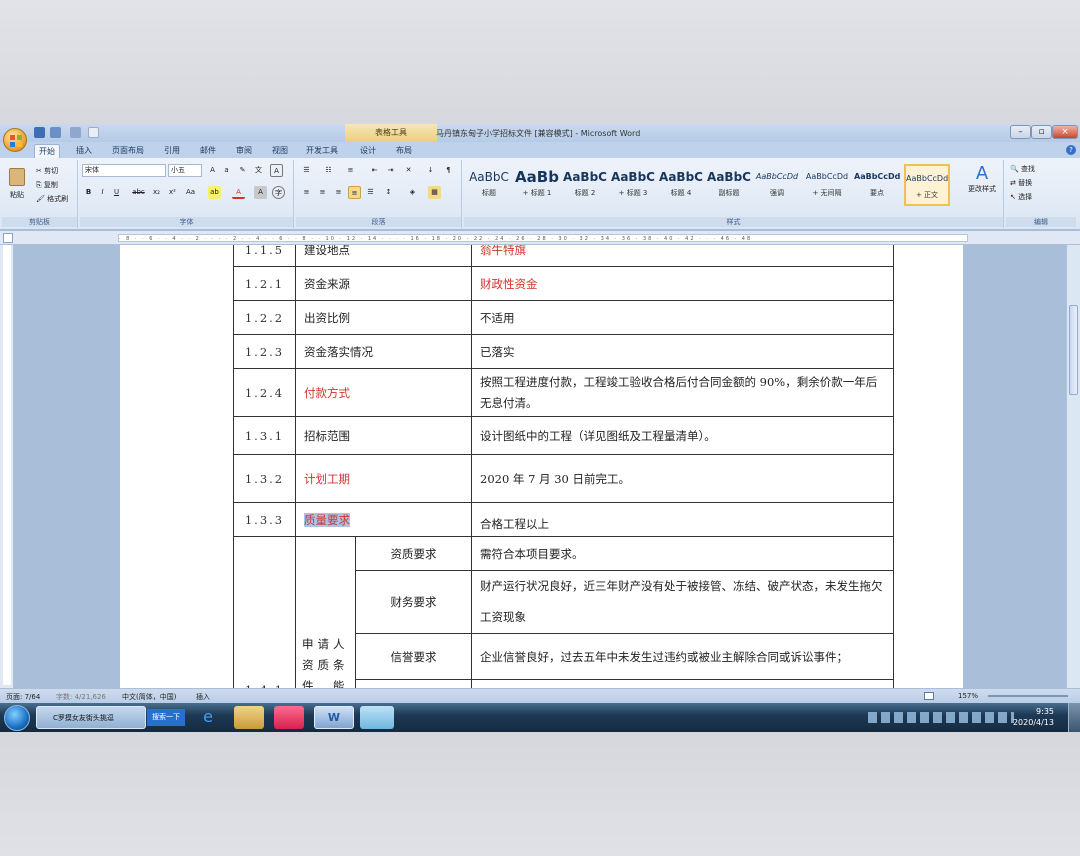  Describe the element at coordinates (264, 612) in the screenshot. I see `clause-number: 1.4.1` at that location.